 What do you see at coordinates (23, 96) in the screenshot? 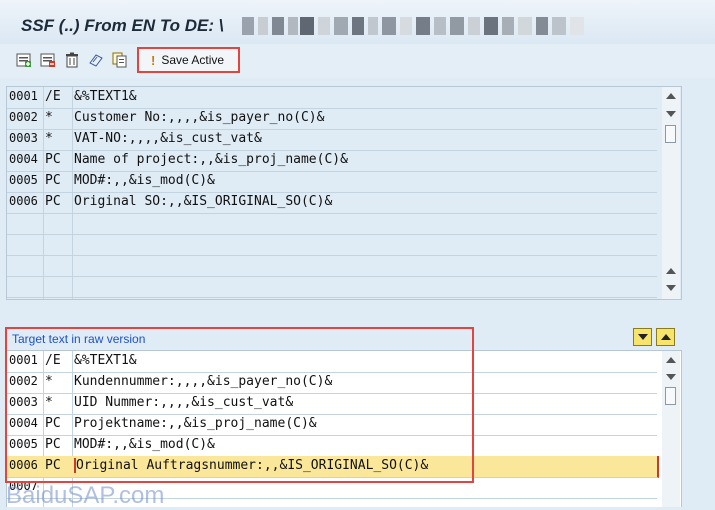
I see `line-number: 0001` at bounding box center [23, 96].